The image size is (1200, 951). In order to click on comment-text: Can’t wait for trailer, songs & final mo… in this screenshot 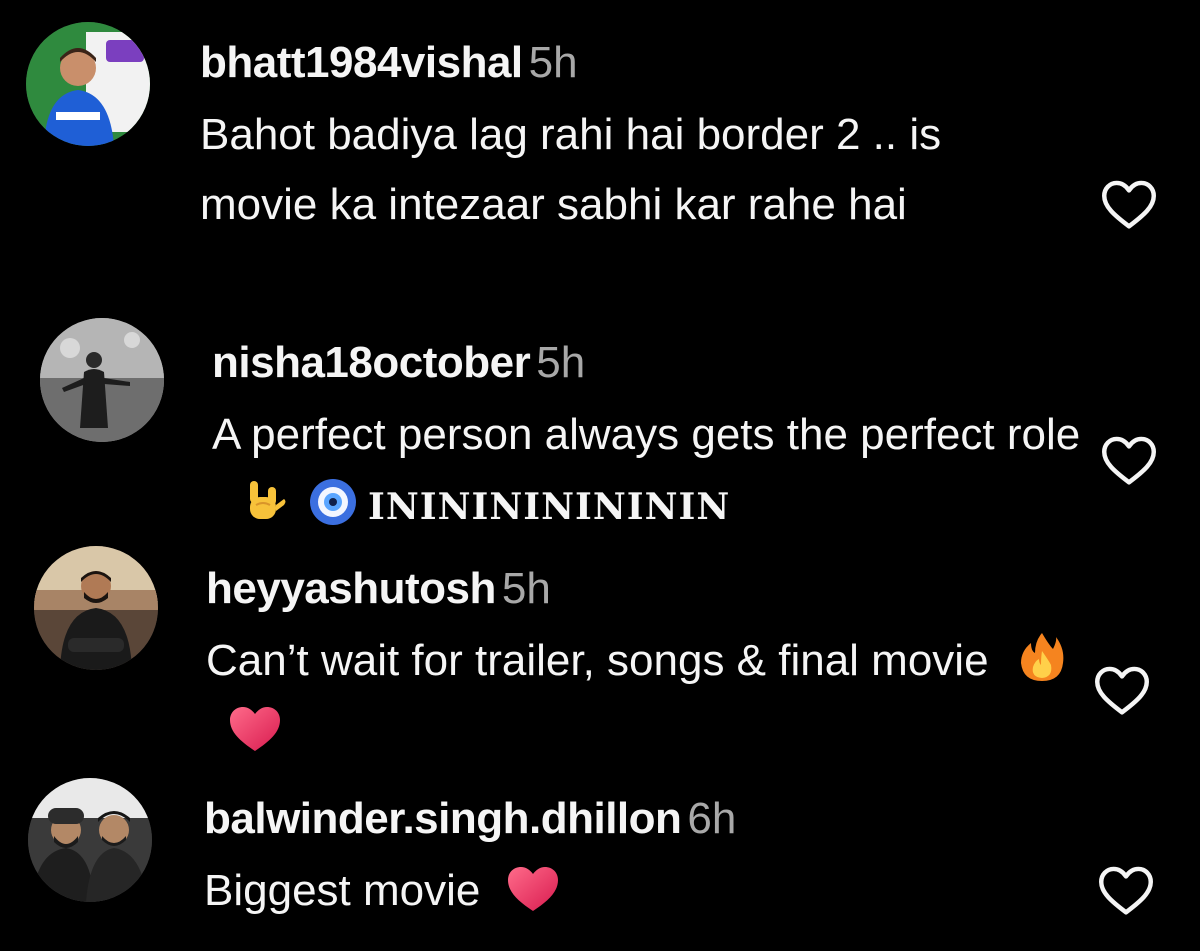, I will do `click(641, 696)`.